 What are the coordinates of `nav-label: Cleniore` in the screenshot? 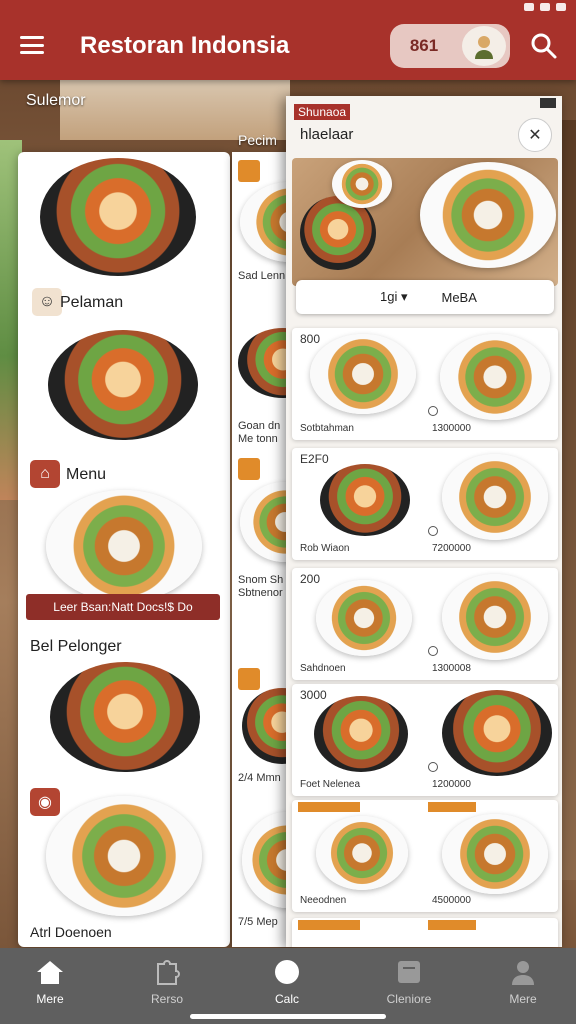 It's located at (409, 999).